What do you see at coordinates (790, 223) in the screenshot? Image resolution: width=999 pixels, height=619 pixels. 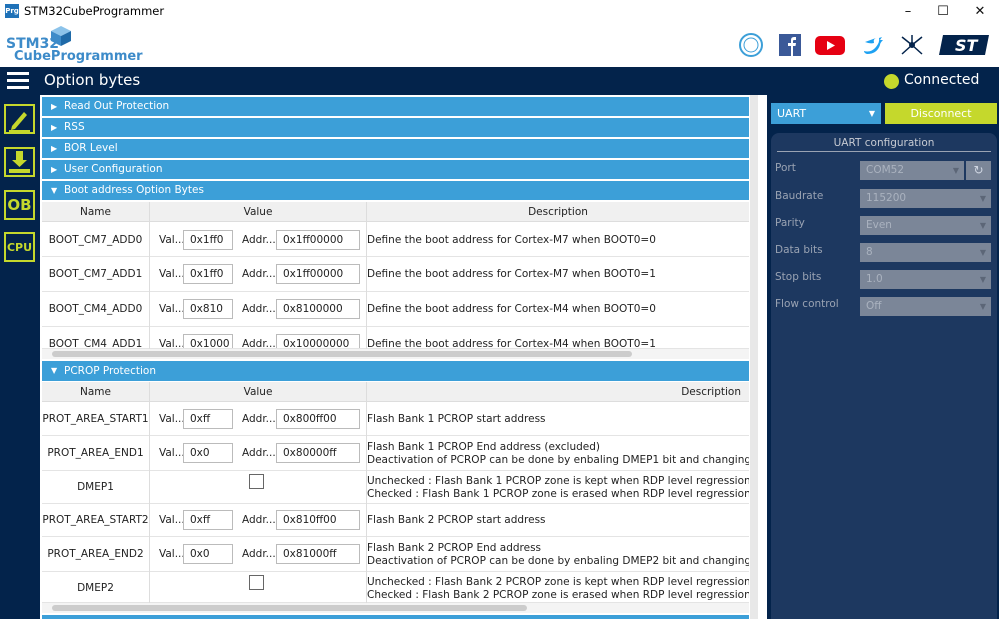 I see `parity-label: Parity` at bounding box center [790, 223].